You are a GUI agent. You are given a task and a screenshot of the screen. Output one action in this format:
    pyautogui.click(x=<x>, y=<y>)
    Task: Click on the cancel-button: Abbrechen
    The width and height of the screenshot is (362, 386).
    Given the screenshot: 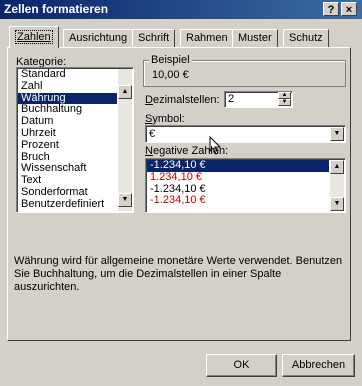 What is the action you would take?
    pyautogui.click(x=318, y=365)
    